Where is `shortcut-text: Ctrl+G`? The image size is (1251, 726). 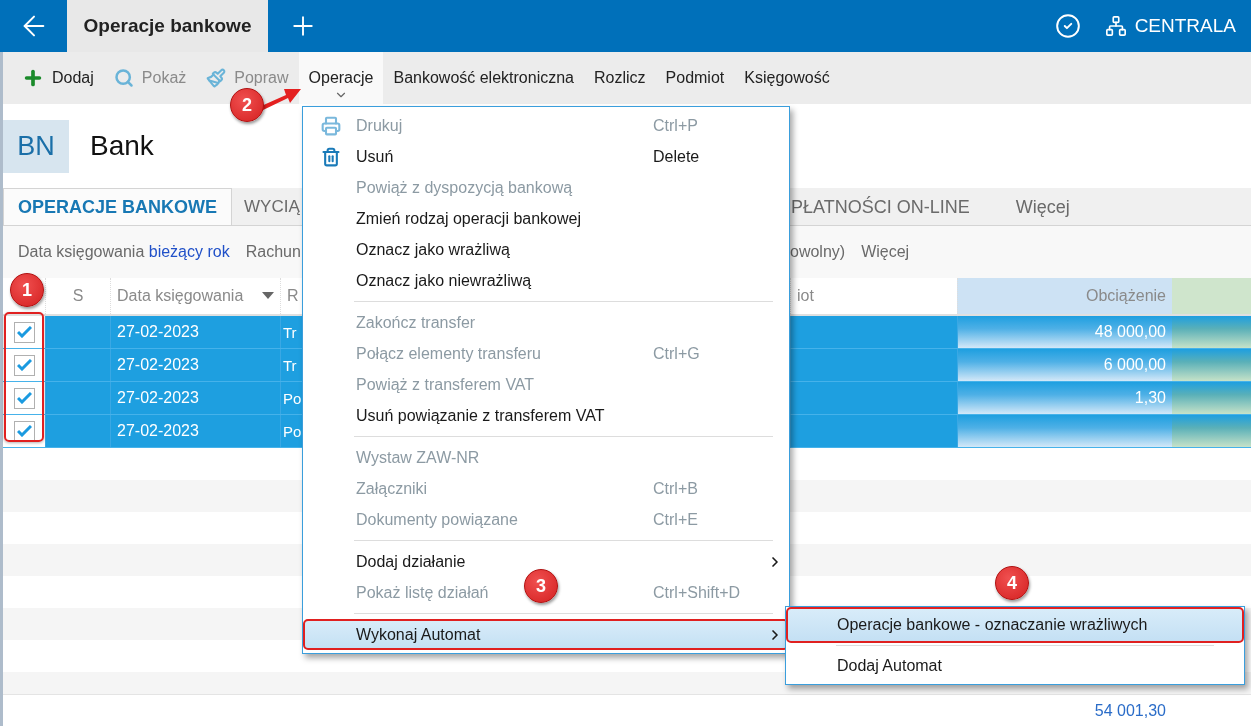 shortcut-text: Ctrl+G is located at coordinates (676, 353).